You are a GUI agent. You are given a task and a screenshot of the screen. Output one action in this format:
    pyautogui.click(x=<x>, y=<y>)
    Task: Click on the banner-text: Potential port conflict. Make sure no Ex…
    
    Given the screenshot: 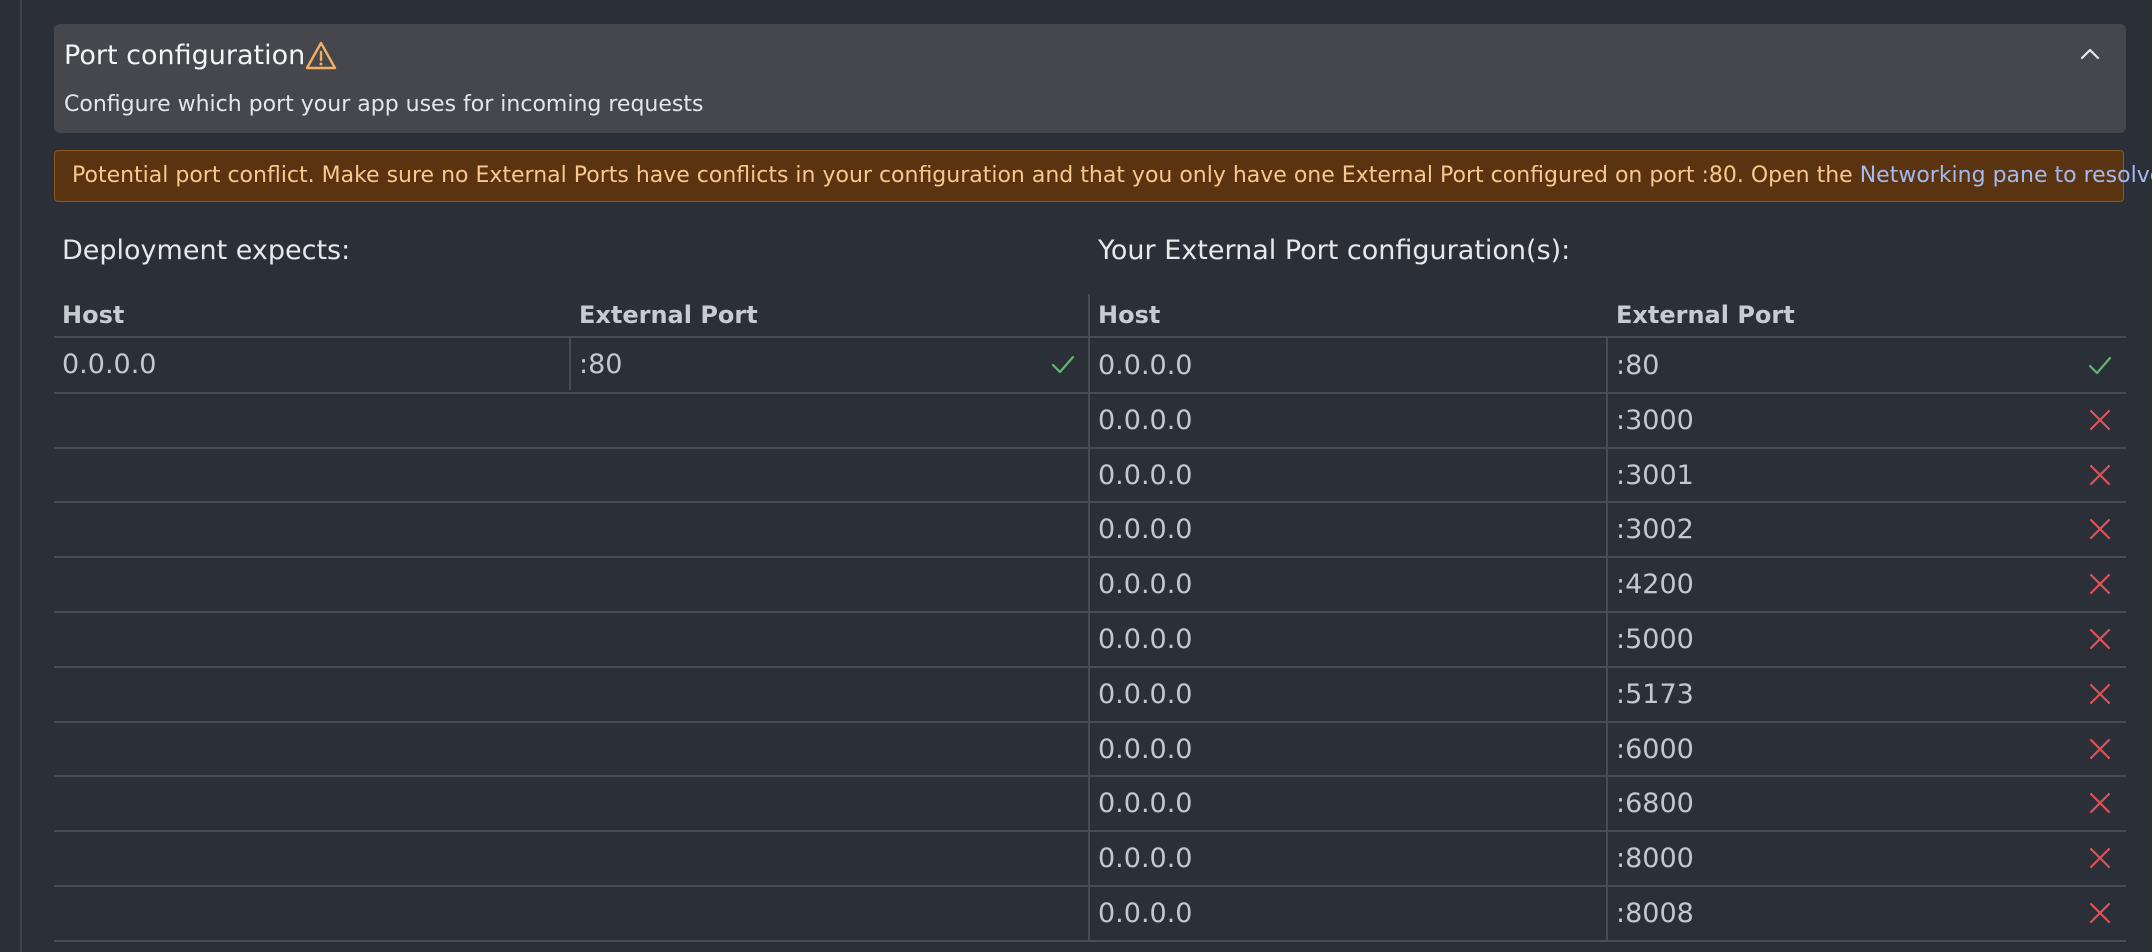 What is the action you would take?
    pyautogui.click(x=966, y=175)
    